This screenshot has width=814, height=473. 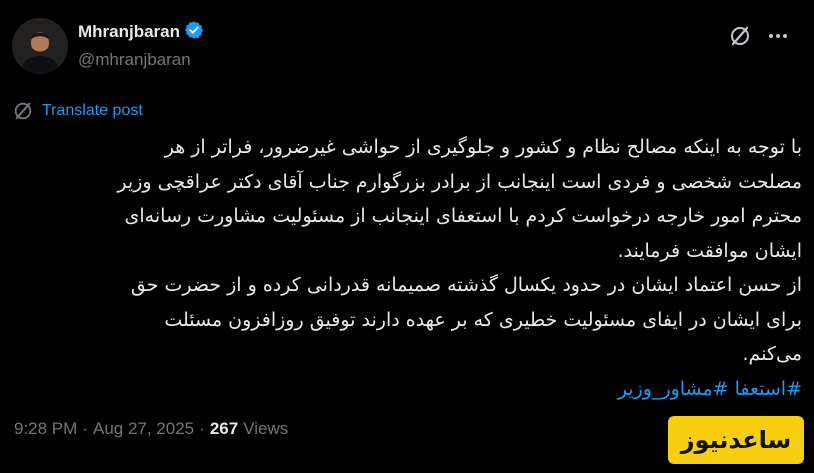 What do you see at coordinates (409, 389) in the screenshot?
I see `hashtags: #استعفا #مشاور_وزیر` at bounding box center [409, 389].